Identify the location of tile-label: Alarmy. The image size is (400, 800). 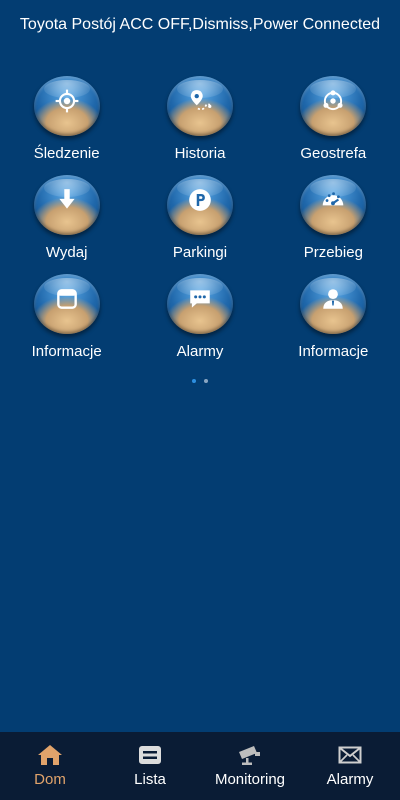
(200, 351).